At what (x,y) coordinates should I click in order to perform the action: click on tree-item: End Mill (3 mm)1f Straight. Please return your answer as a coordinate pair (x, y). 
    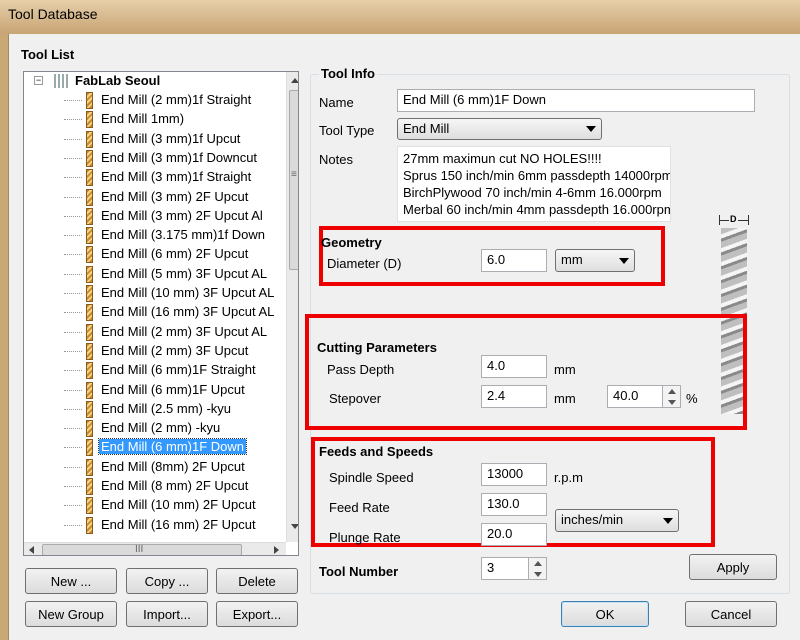
    Looking at the image, I should click on (155, 177).